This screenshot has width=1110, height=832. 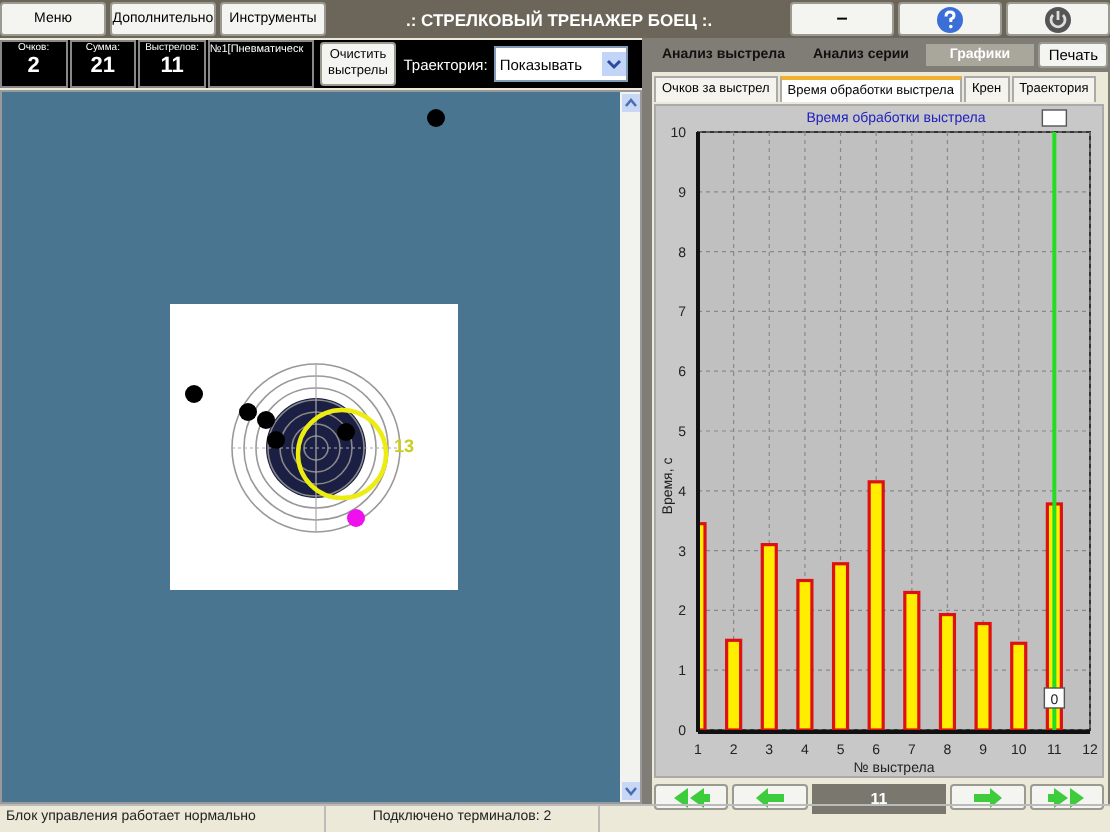 I want to click on right-arrow-icon, so click(x=988, y=797).